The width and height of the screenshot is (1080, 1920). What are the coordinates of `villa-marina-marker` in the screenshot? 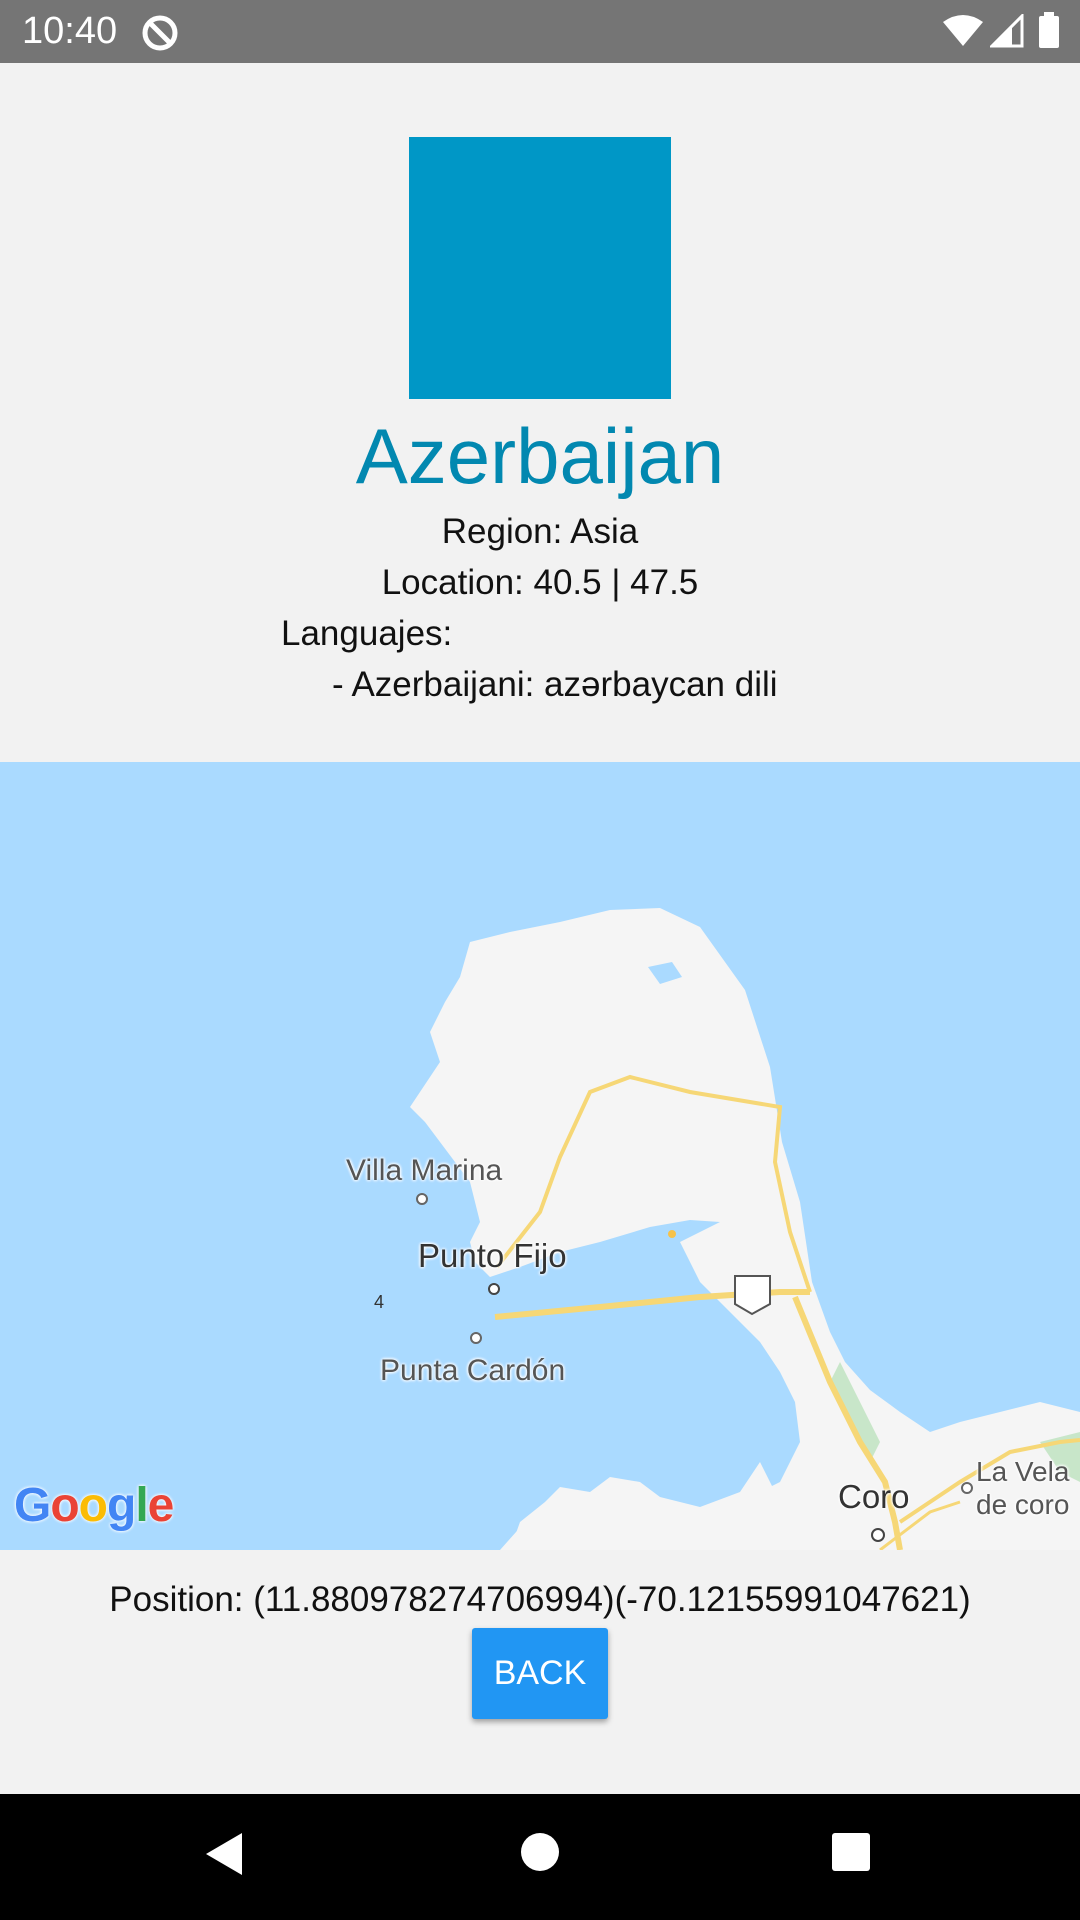 It's located at (422, 1199).